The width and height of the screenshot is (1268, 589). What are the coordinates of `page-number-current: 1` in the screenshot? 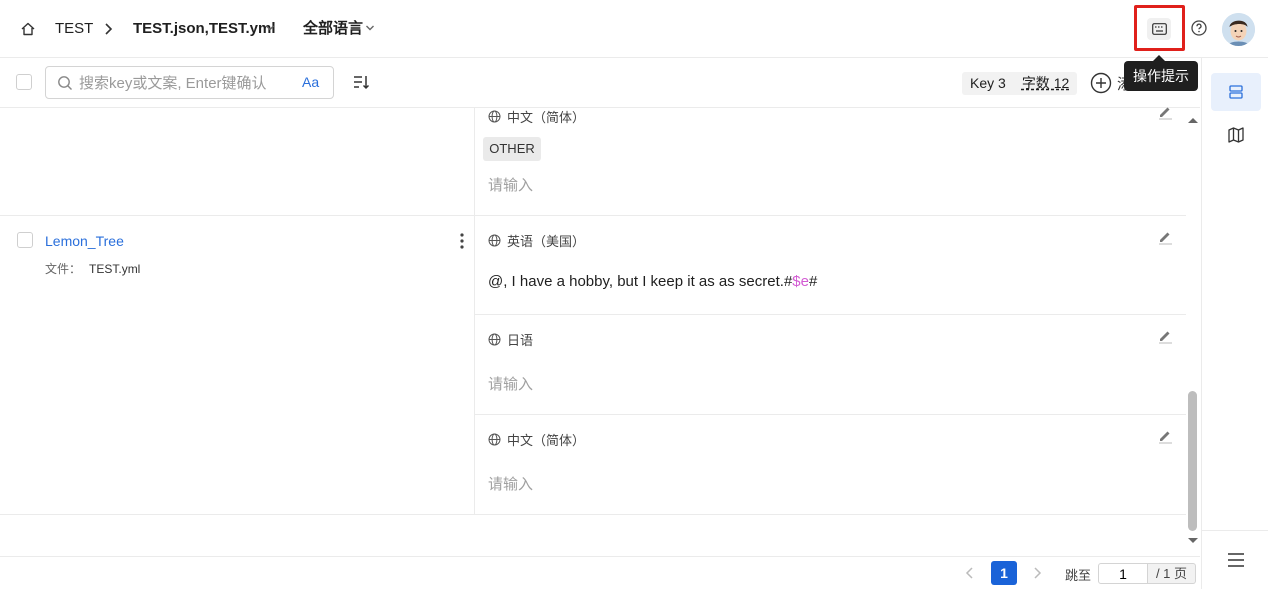 It's located at (1004, 573).